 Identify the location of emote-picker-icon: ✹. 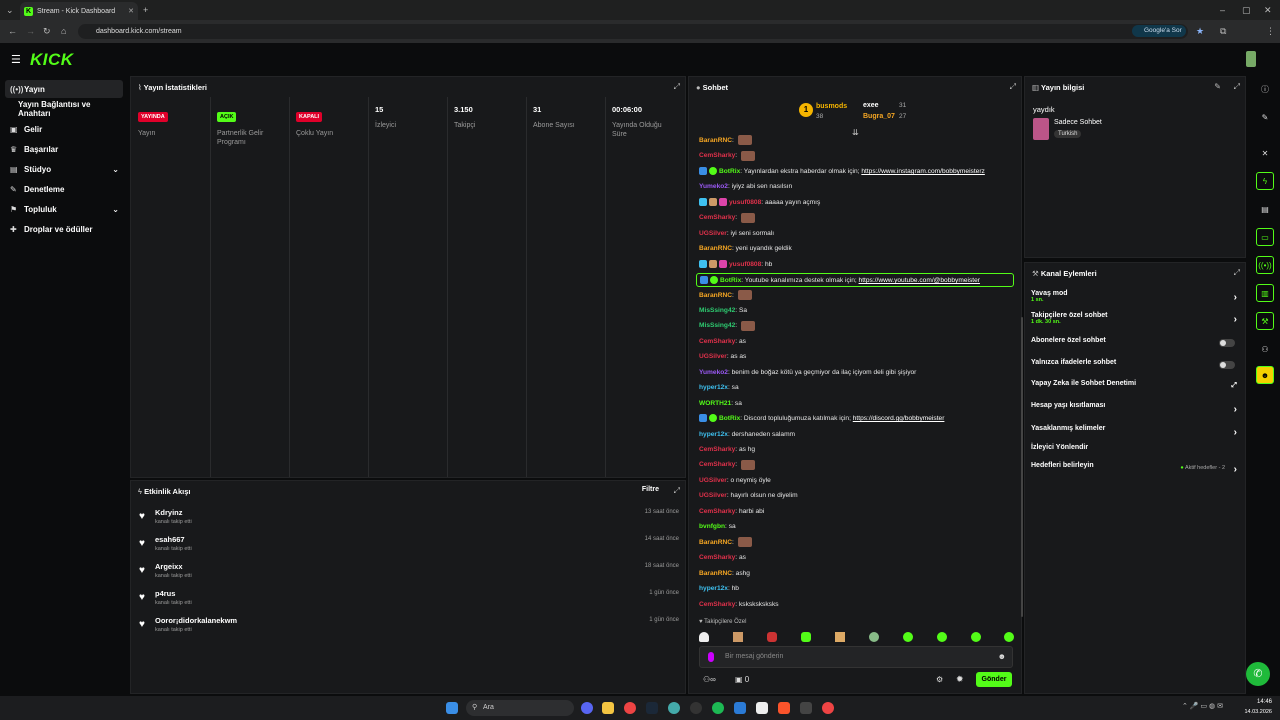
(960, 679).